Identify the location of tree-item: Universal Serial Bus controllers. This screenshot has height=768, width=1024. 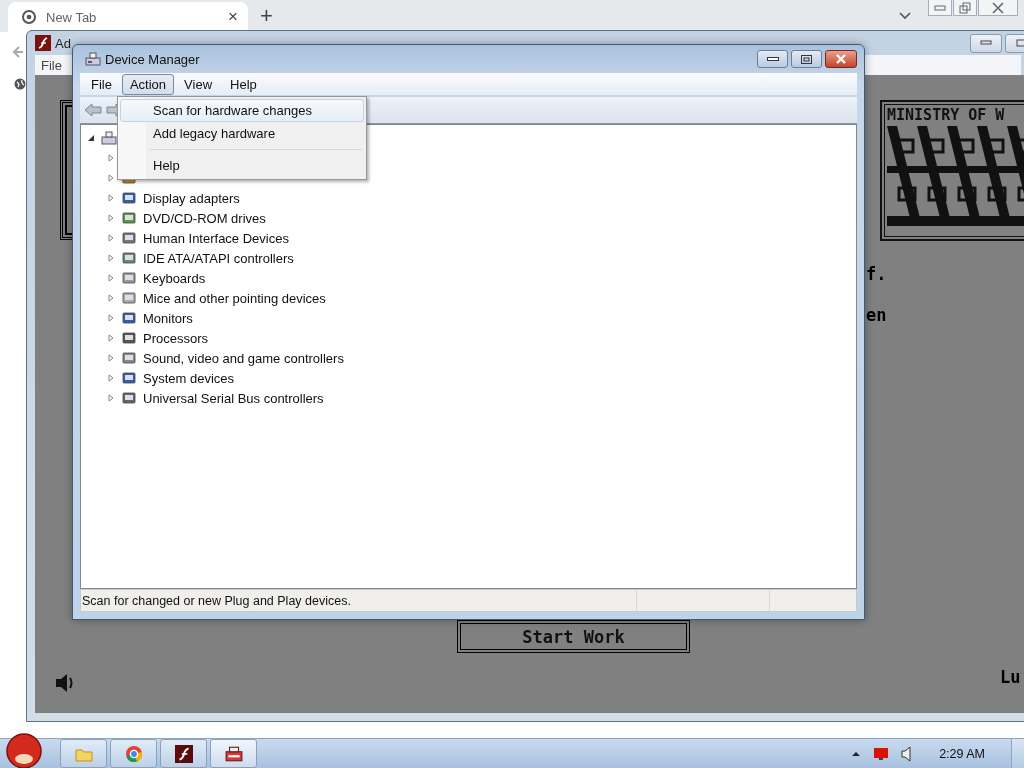
(233, 398).